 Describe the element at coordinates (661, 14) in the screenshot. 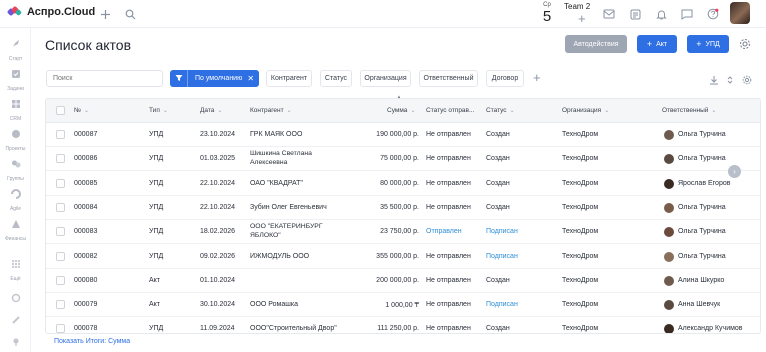

I see `bell-icon` at that location.